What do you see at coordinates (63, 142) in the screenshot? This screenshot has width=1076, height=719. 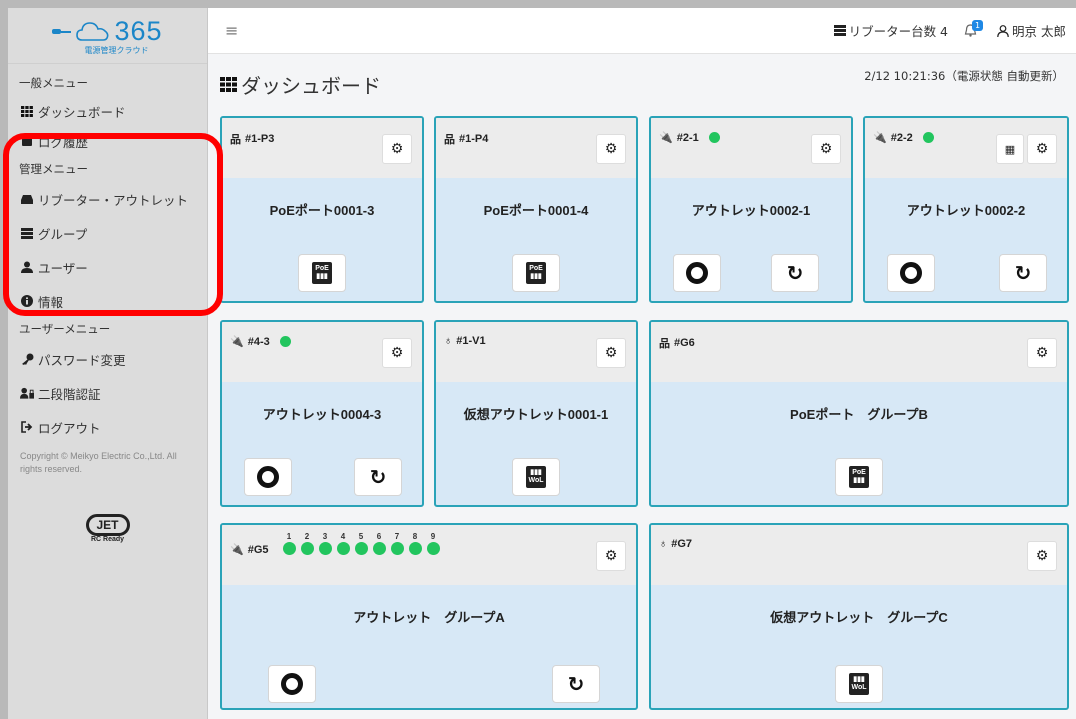 I see `sidebar-item-label: ログ履歴` at bounding box center [63, 142].